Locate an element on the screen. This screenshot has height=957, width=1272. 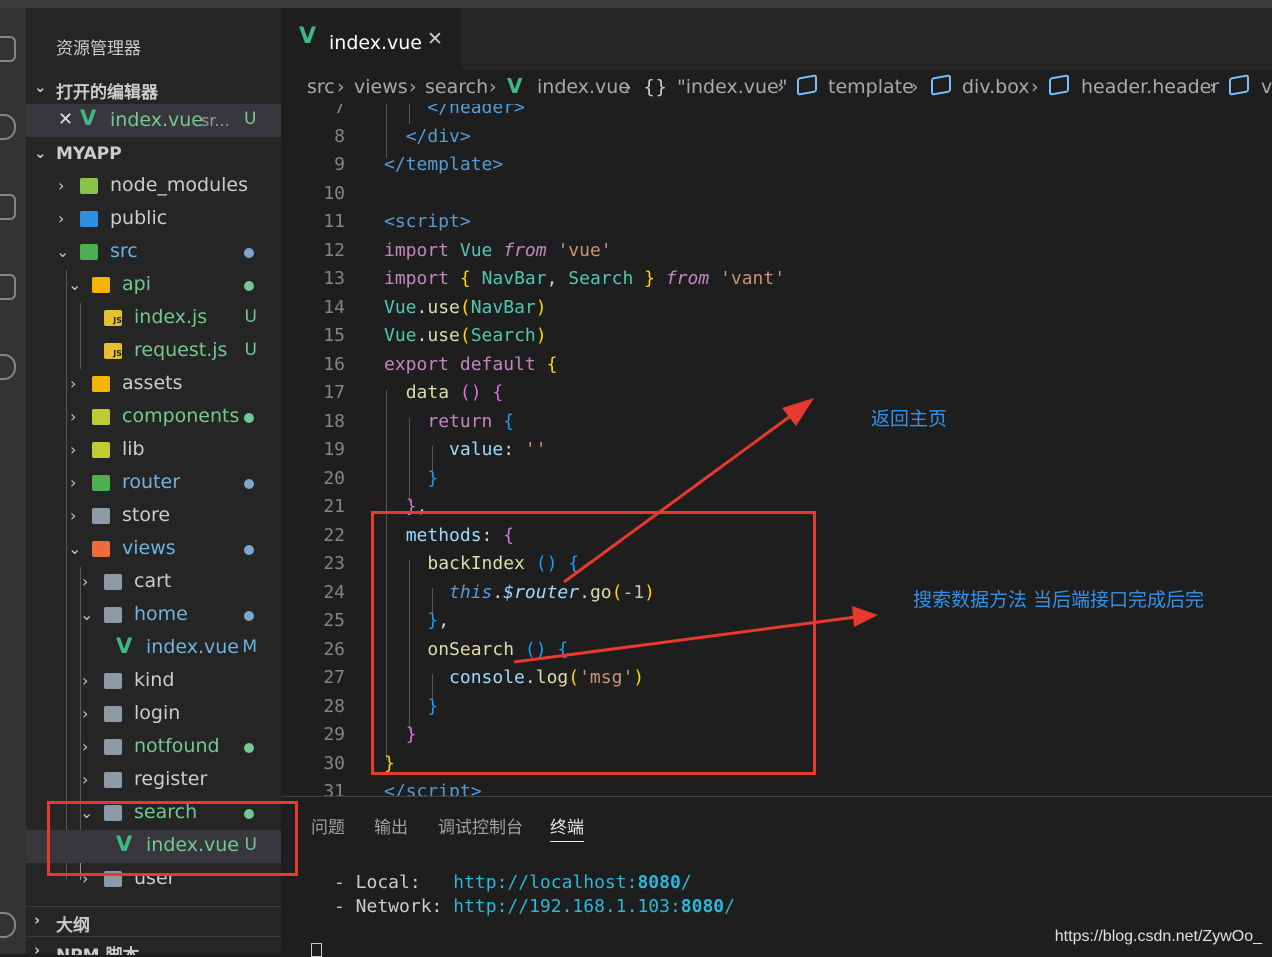
breadcrumb-item: div.box is located at coordinates (996, 87).